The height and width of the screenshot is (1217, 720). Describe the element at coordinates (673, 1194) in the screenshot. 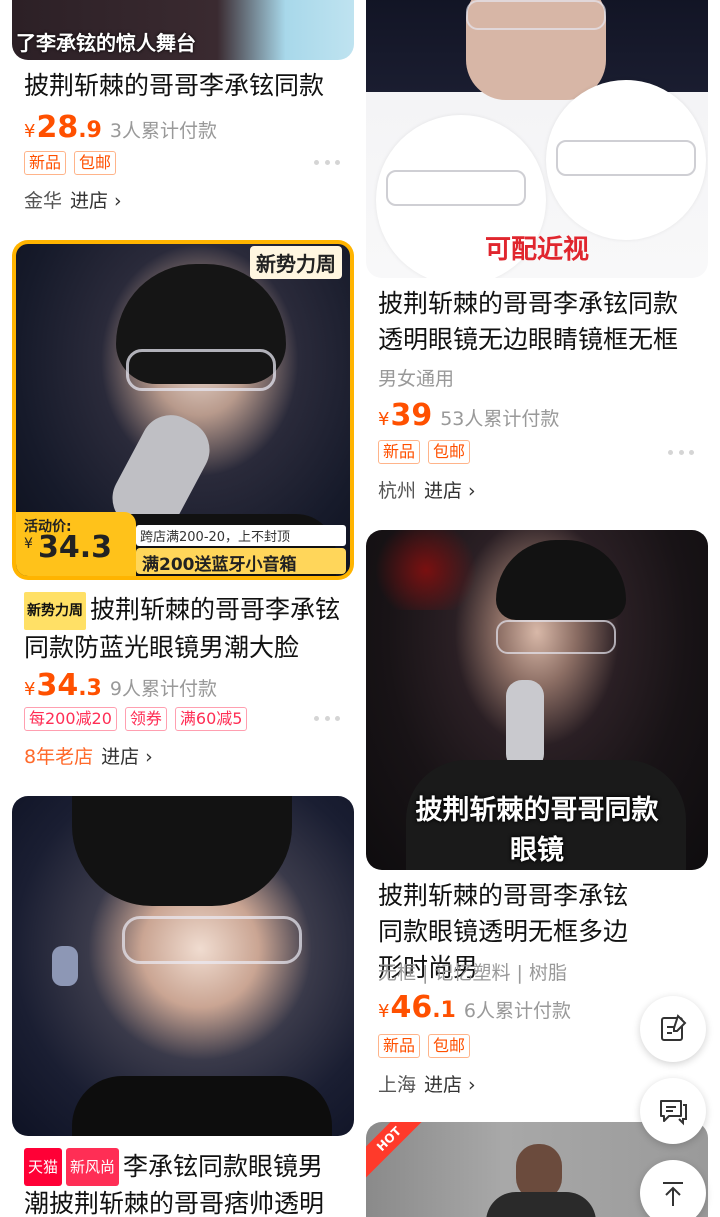

I see `arrow-up-icon` at that location.